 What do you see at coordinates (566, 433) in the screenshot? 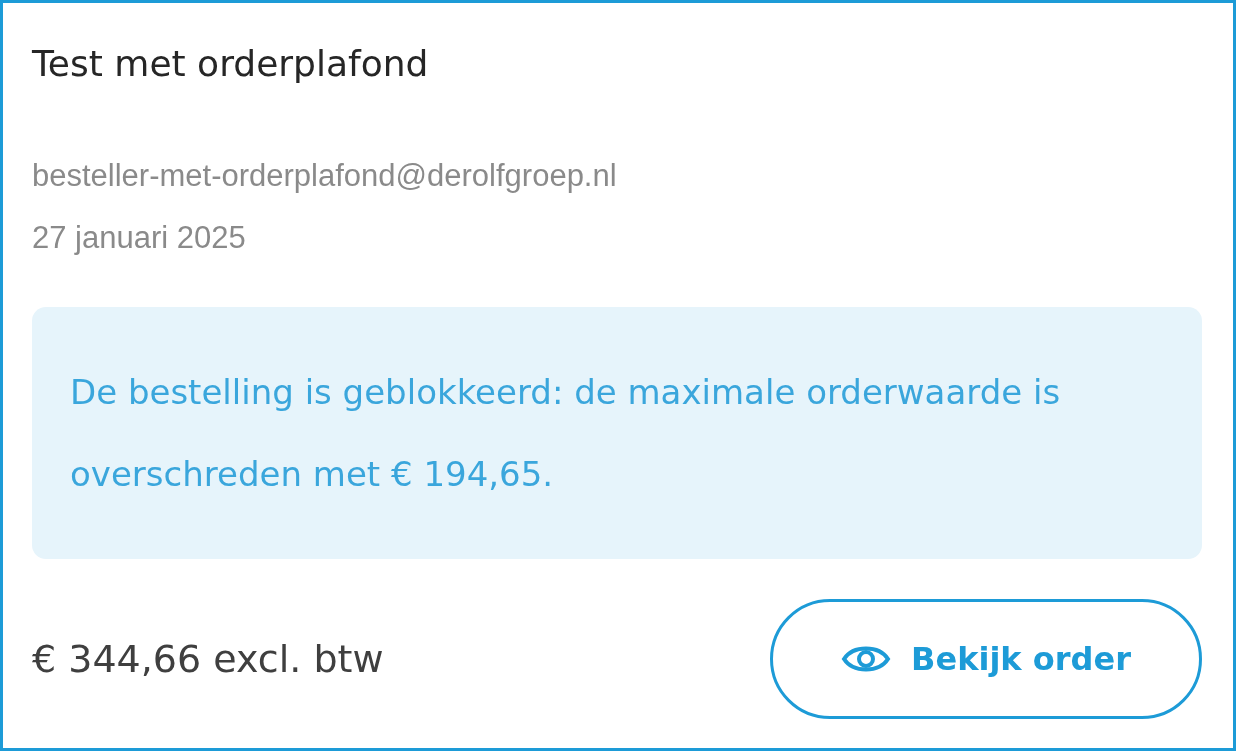
I see `notice-text: De bestelling is geblokkeerd: de maximale orderwaarde is overschreden met € 194,65.` at bounding box center [566, 433].